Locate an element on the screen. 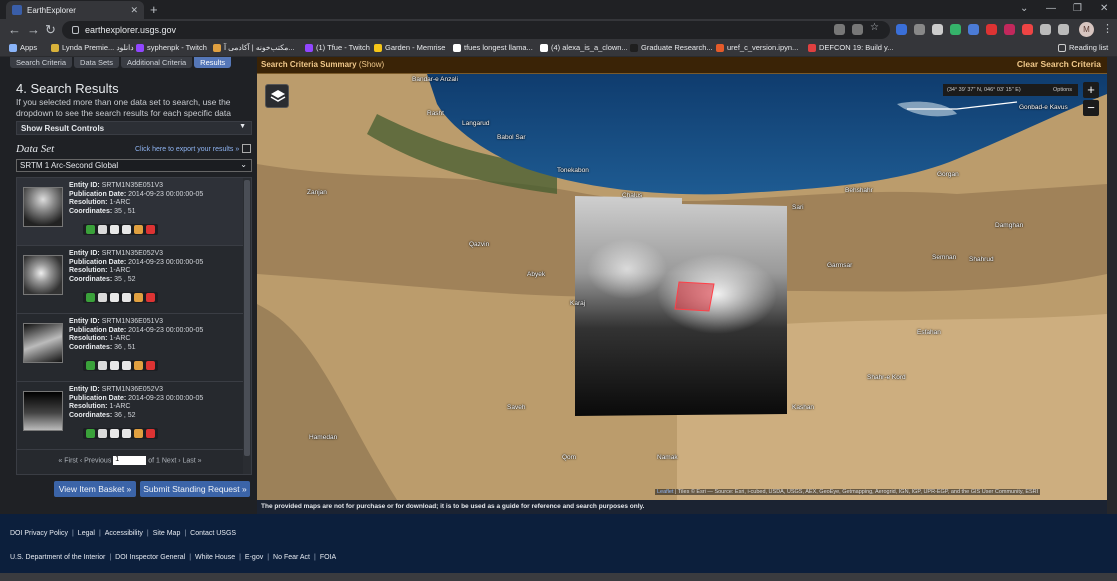  footer-link: FOIA is located at coordinates (328, 557).